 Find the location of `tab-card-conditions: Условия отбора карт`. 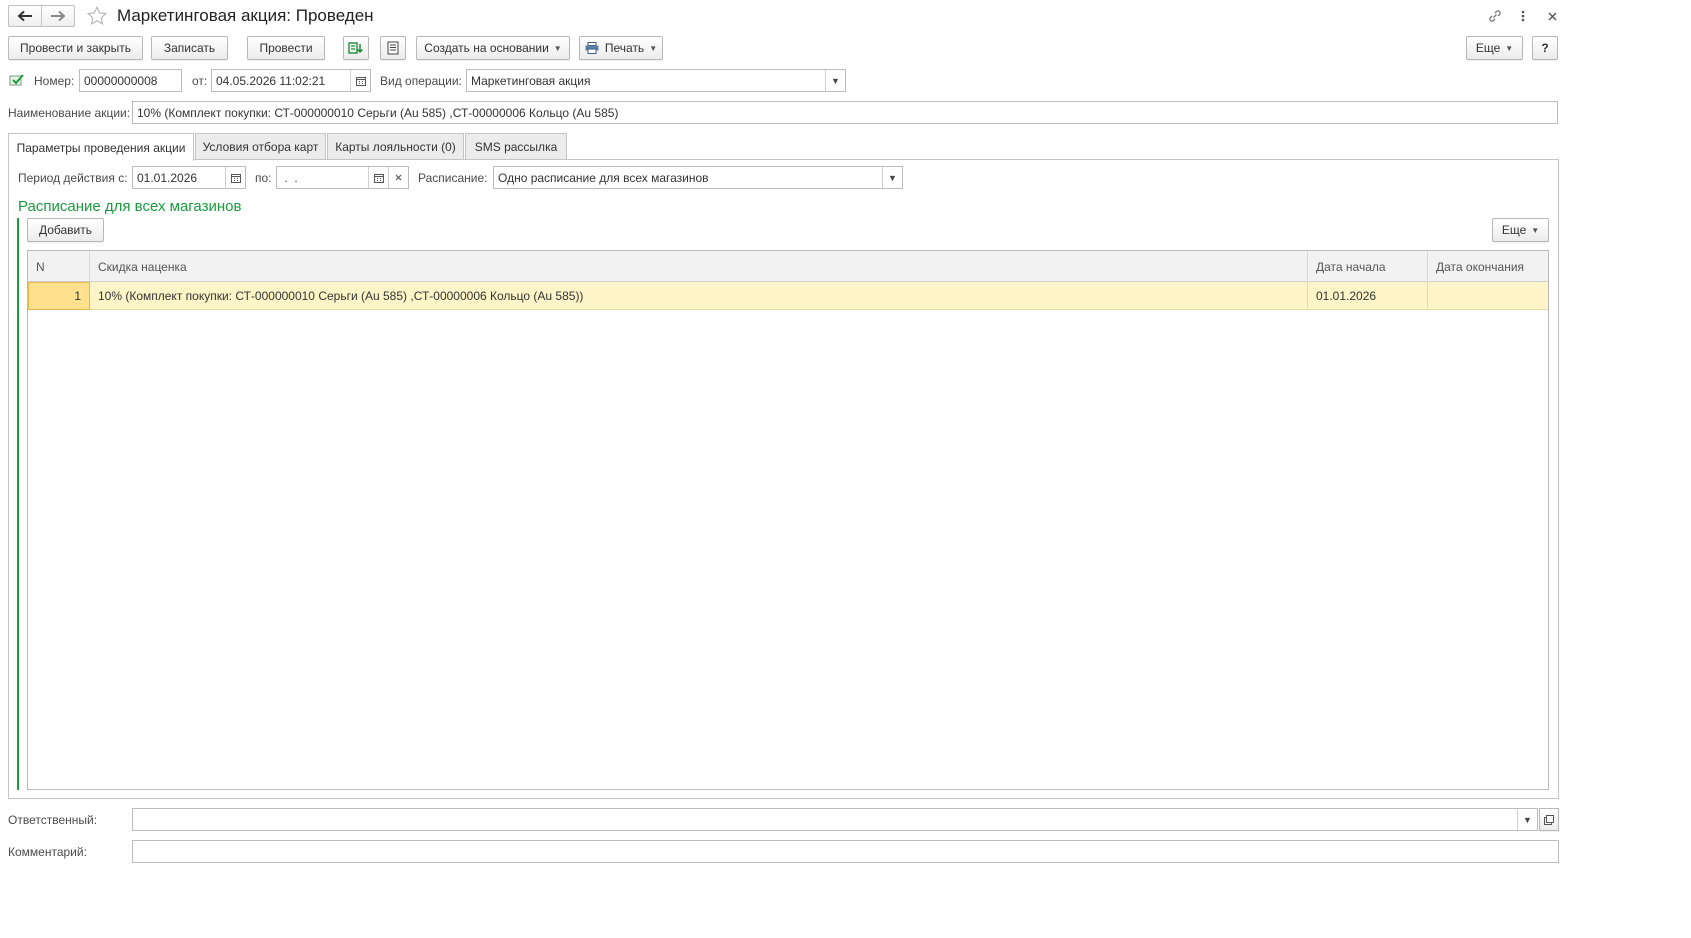

tab-card-conditions: Условия отбора карт is located at coordinates (260, 146).